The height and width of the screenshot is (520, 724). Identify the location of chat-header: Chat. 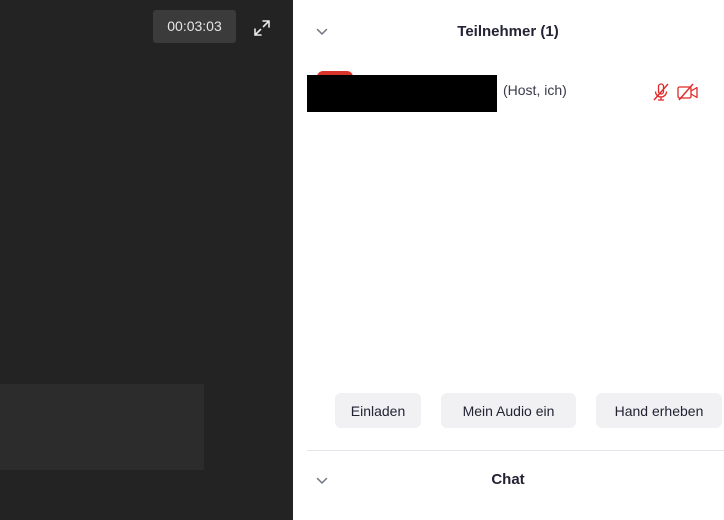
(508, 481).